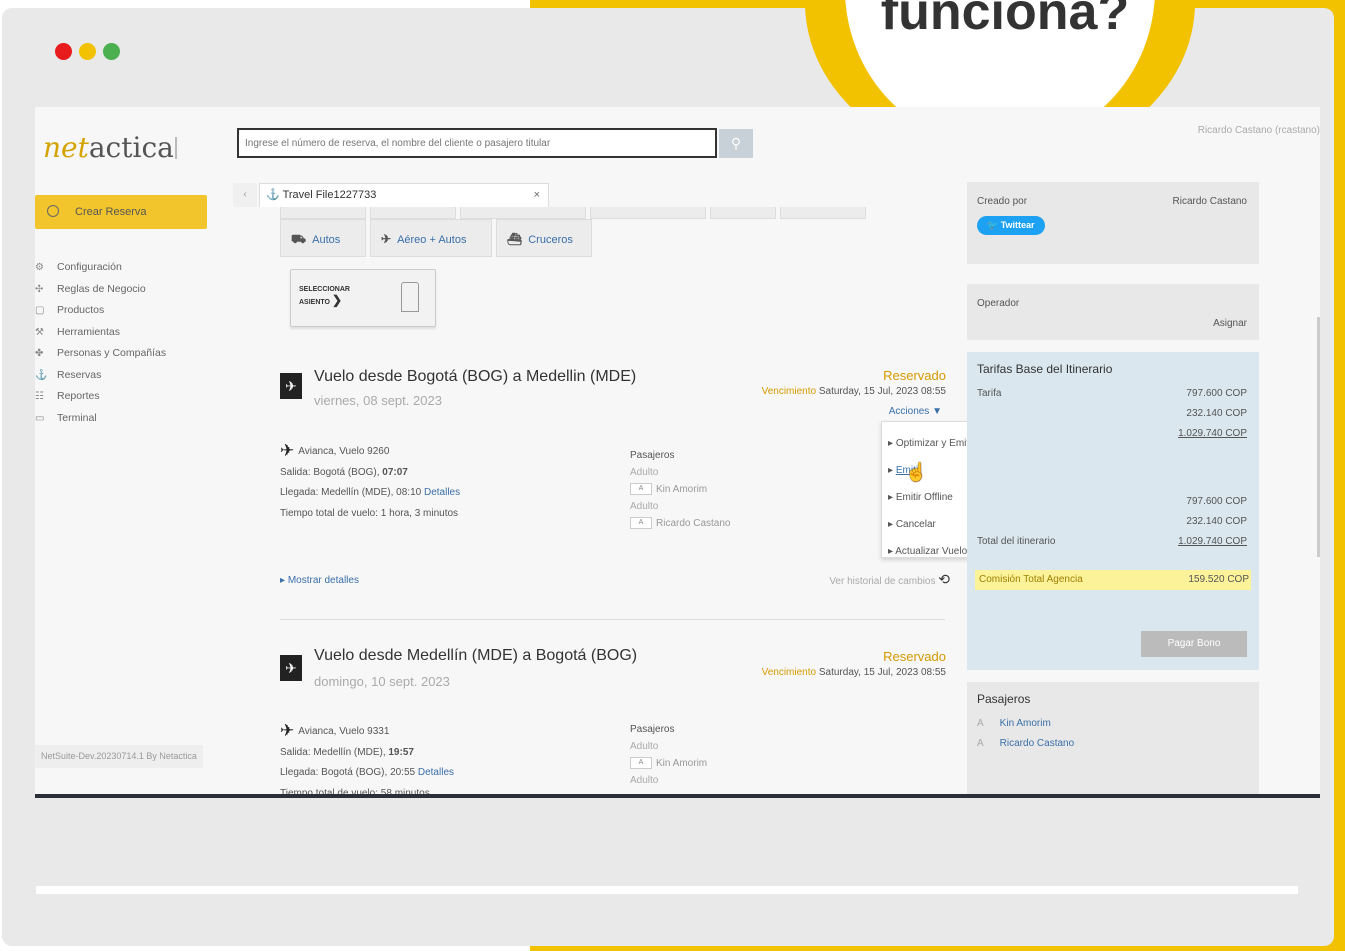 The height and width of the screenshot is (951, 1345). Describe the element at coordinates (100, 333) in the screenshot. I see `sidebar-item-herramientas: ⚒ Herramientas` at that location.